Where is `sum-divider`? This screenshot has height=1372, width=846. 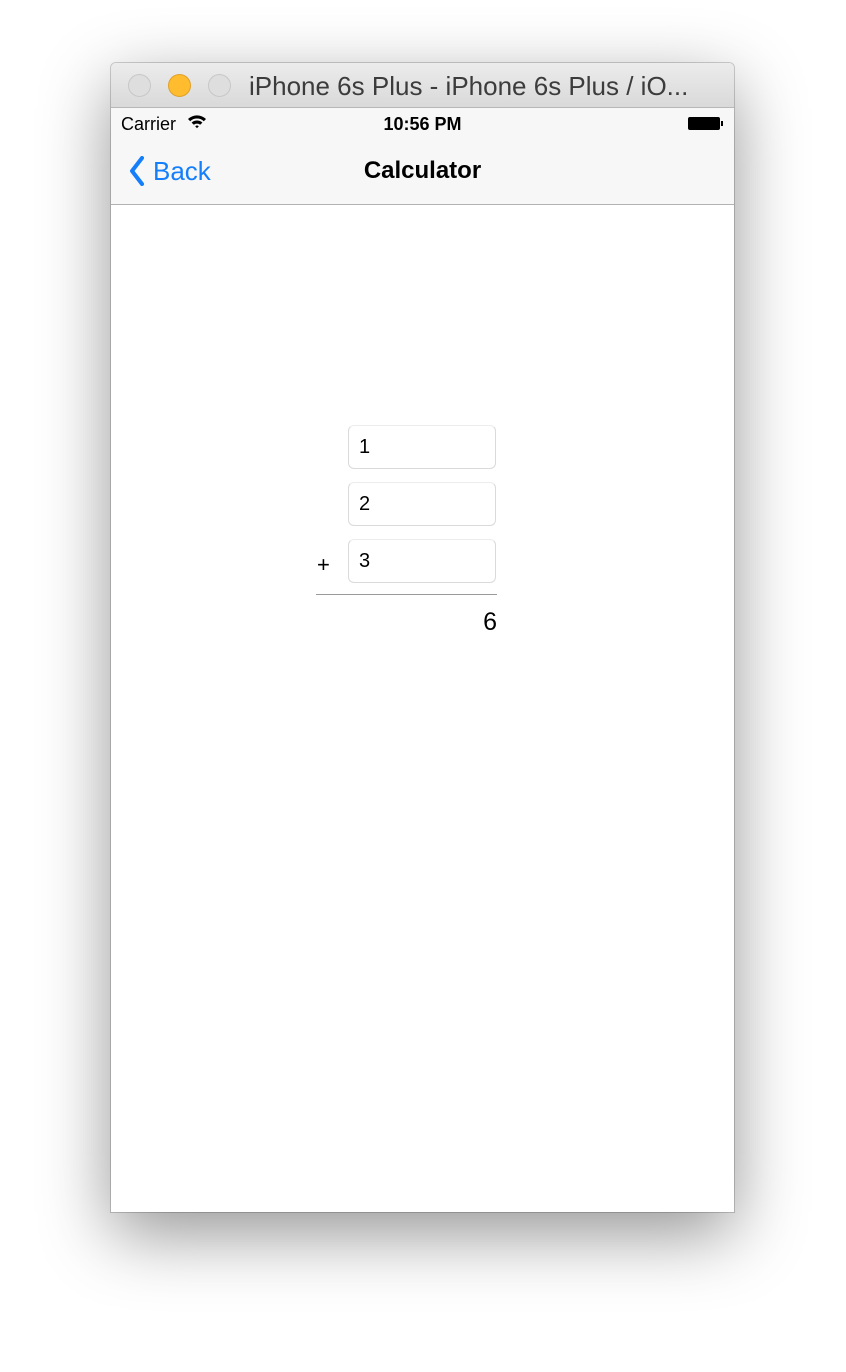
sum-divider is located at coordinates (406, 594).